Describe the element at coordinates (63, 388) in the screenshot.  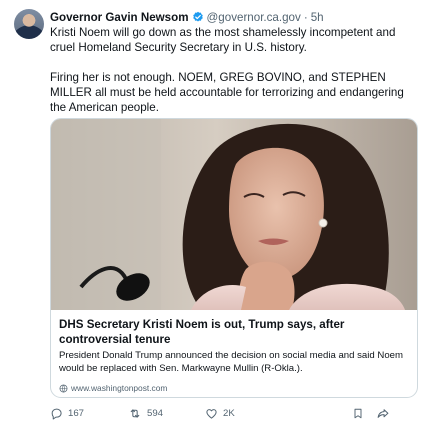
I see `globe-icon` at that location.